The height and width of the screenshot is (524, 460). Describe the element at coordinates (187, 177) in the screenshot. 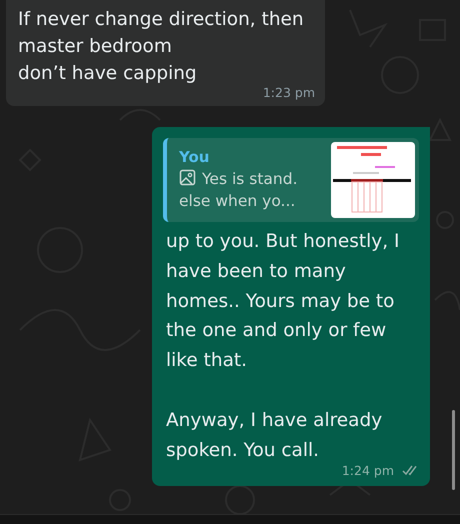

I see `image-icon` at that location.